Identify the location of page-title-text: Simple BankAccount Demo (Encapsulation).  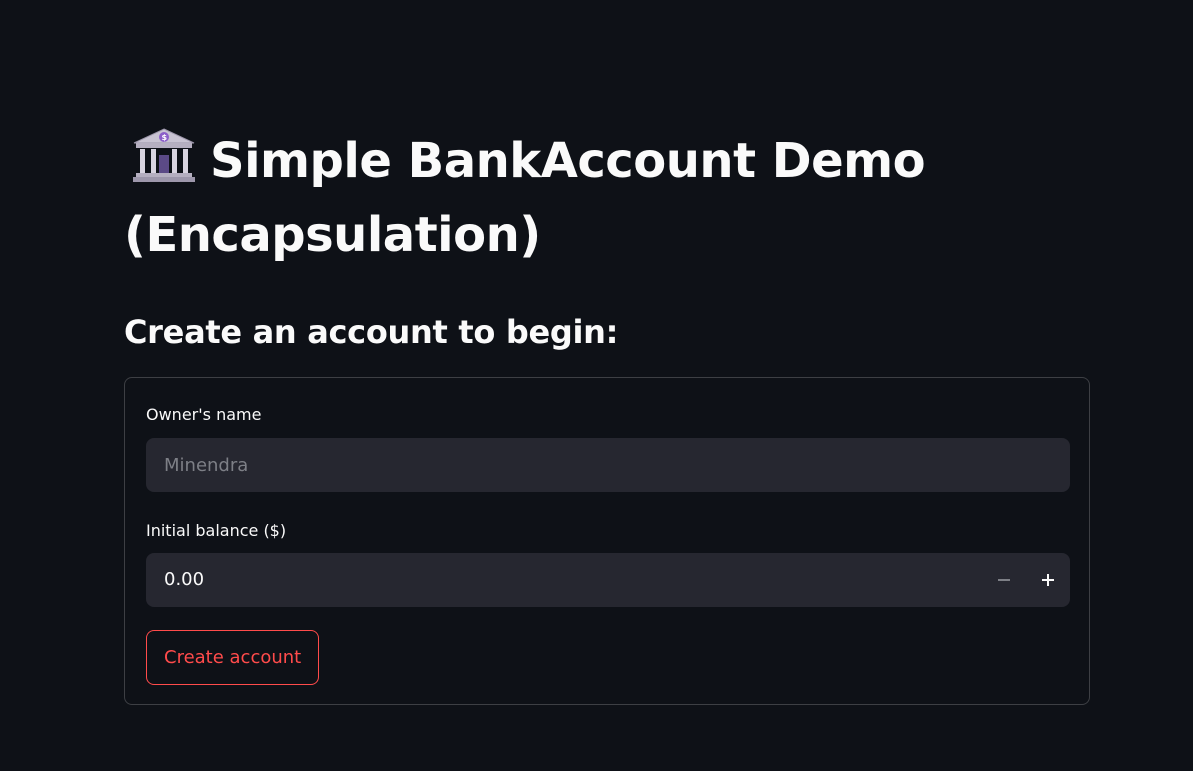
(525, 198).